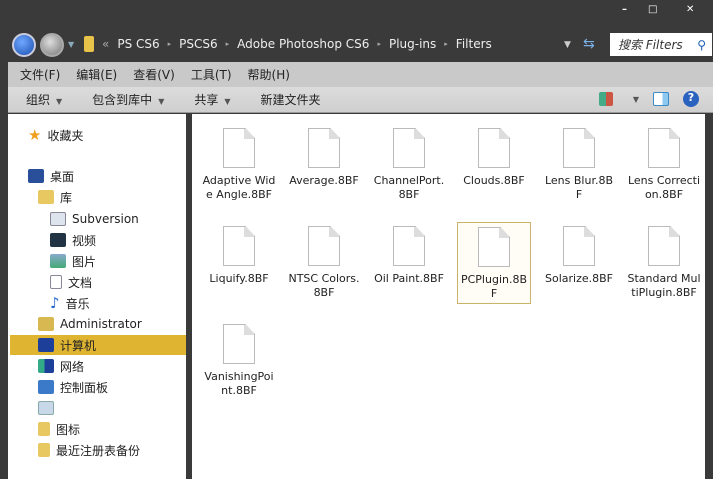  Describe the element at coordinates (324, 285) in the screenshot. I see `file-name: NTSC Colors.8BF` at that location.